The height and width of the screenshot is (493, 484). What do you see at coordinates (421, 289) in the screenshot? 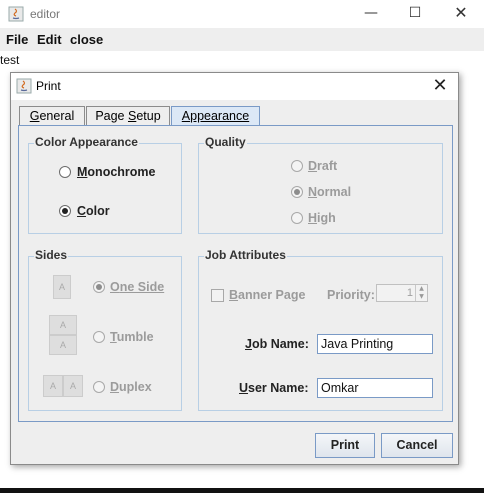
I see `priority-up-icon: ▲` at bounding box center [421, 289].